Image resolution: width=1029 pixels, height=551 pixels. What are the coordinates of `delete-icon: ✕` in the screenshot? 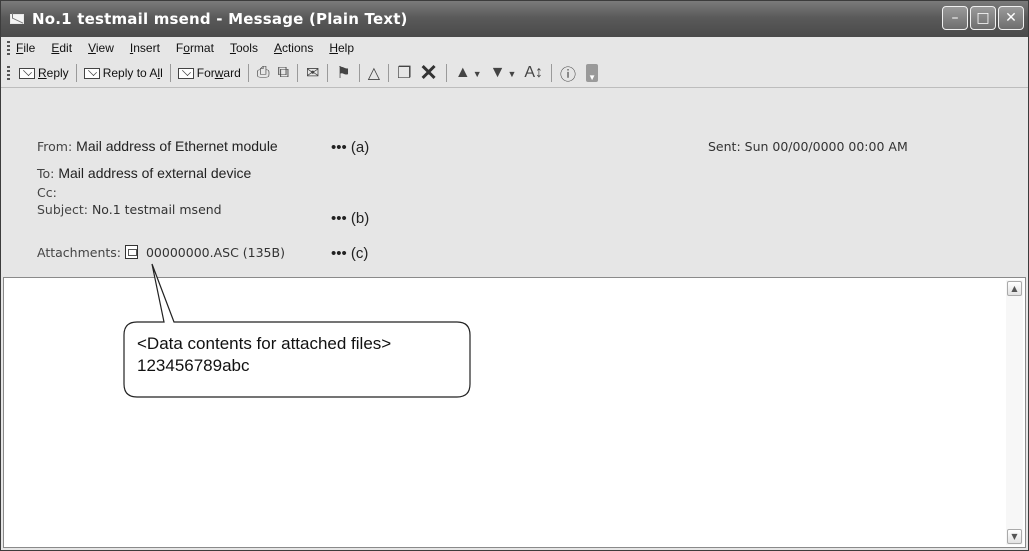 It's located at (428, 73).